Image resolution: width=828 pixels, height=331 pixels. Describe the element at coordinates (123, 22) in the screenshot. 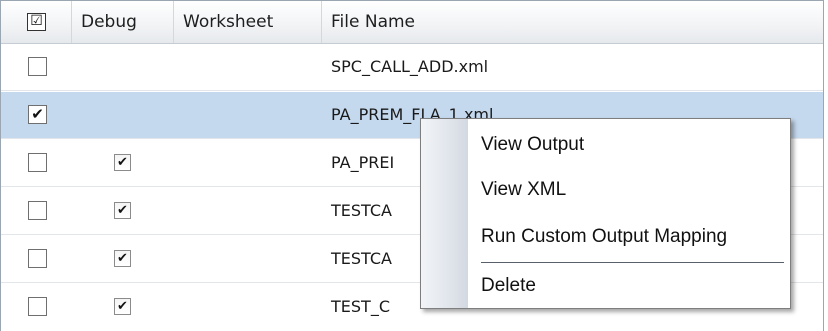

I see `column-header-debug: Debug` at that location.